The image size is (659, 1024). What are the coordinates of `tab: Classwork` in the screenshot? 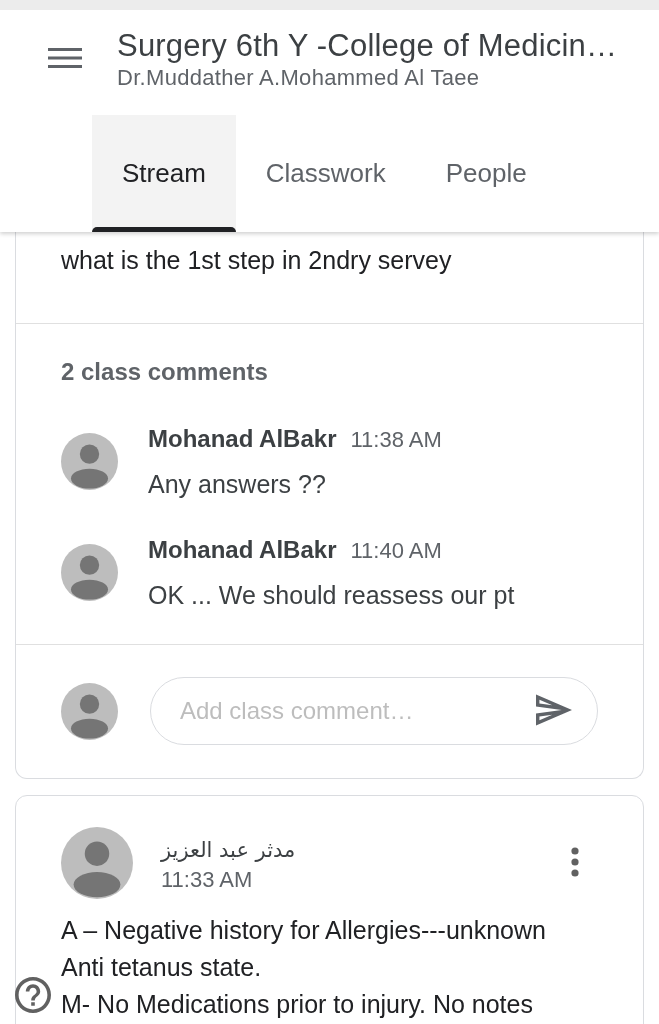 It's located at (325, 173).